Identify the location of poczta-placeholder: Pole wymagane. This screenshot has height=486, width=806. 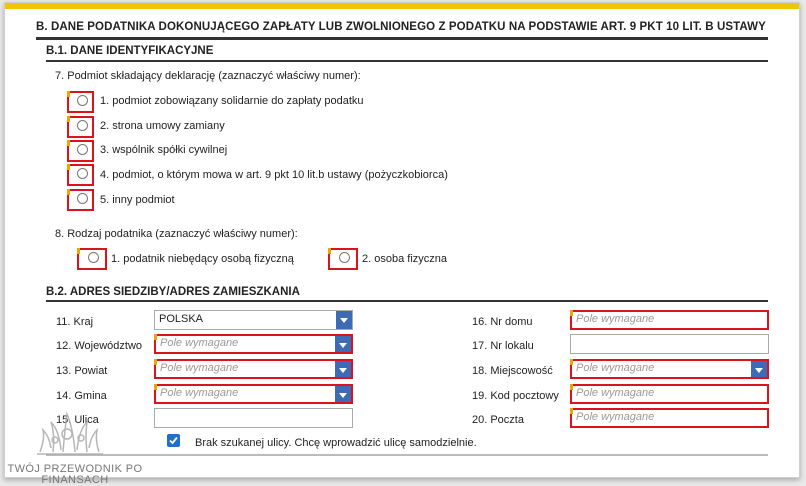
(615, 417).